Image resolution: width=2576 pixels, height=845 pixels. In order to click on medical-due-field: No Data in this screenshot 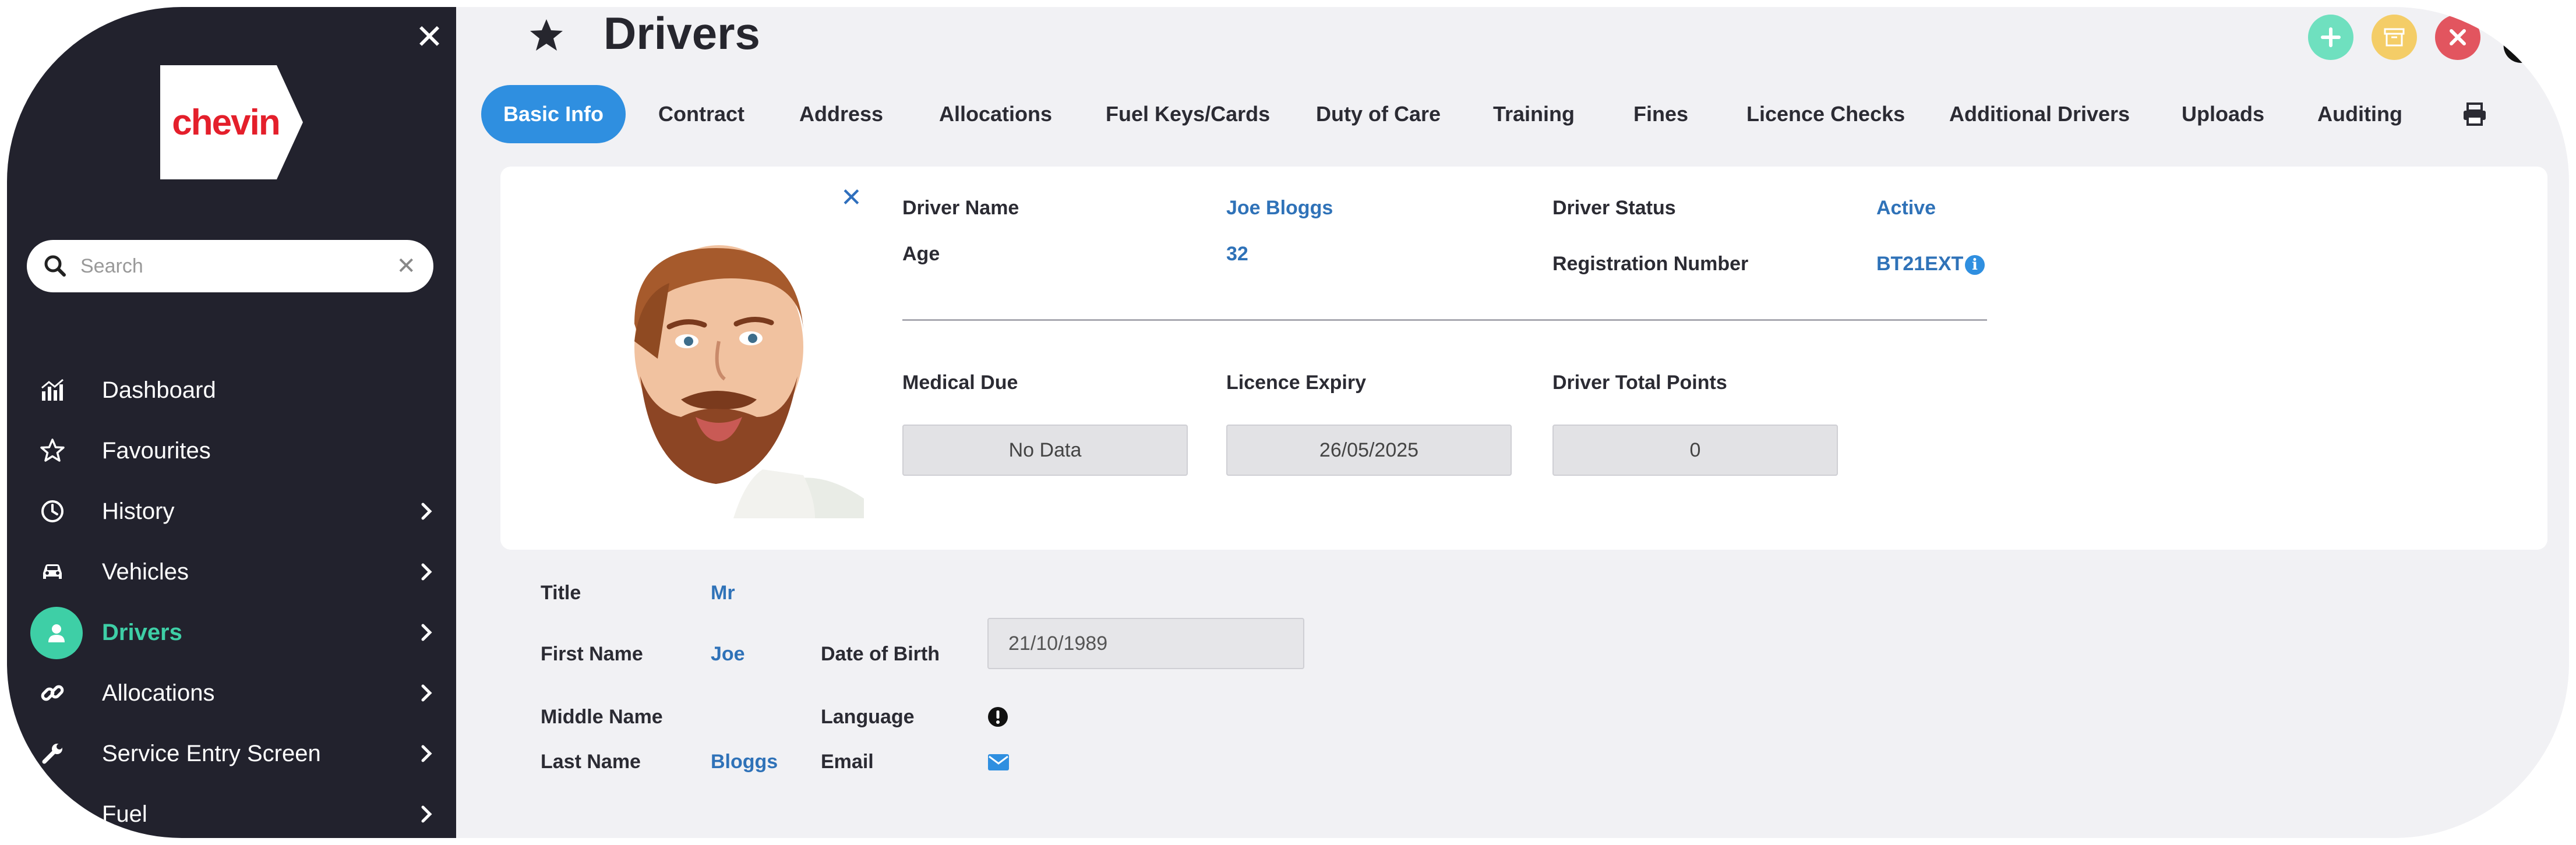, I will do `click(1045, 450)`.